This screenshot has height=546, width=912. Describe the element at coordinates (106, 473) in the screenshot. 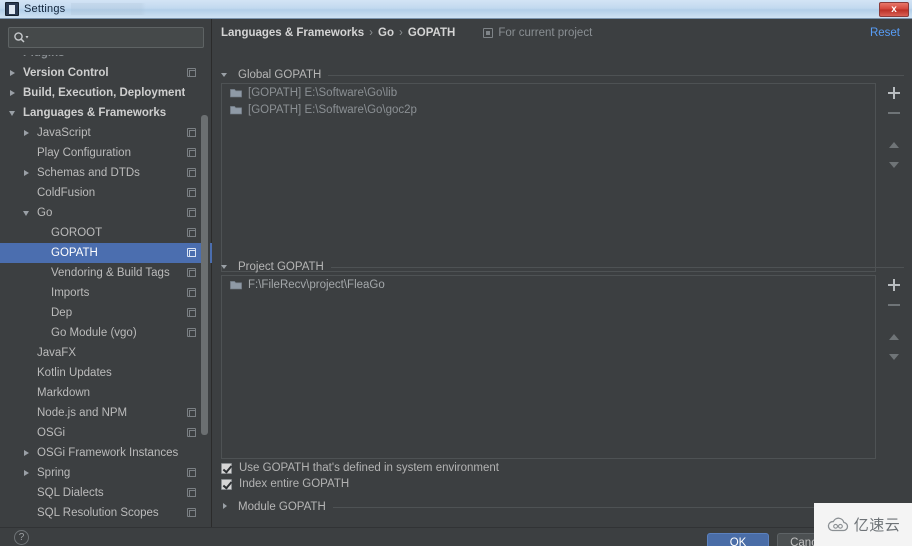

I see `sidebar-item-spring: Spring` at that location.